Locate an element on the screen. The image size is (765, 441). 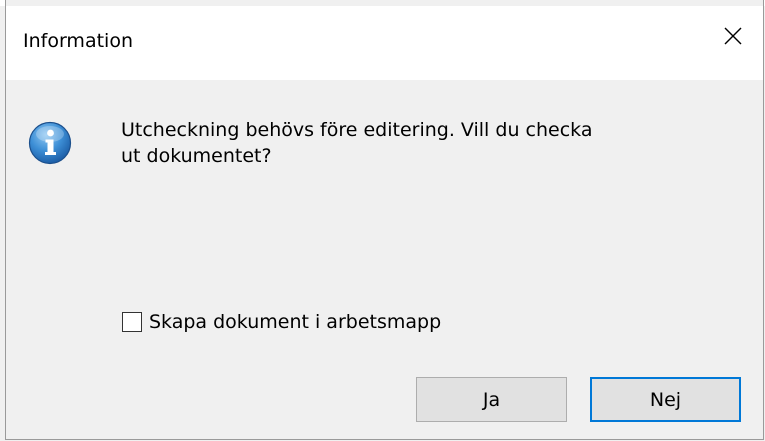
dialog-title: Information is located at coordinates (78, 41).